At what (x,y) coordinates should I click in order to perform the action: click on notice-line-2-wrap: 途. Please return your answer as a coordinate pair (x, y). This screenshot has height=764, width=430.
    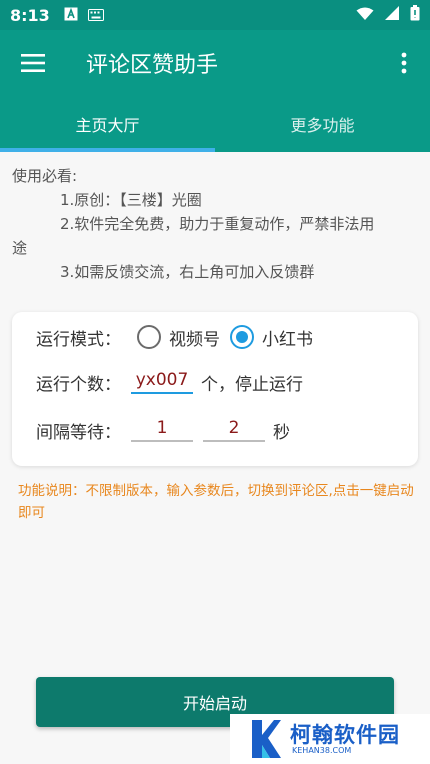
    Looking at the image, I should click on (20, 248).